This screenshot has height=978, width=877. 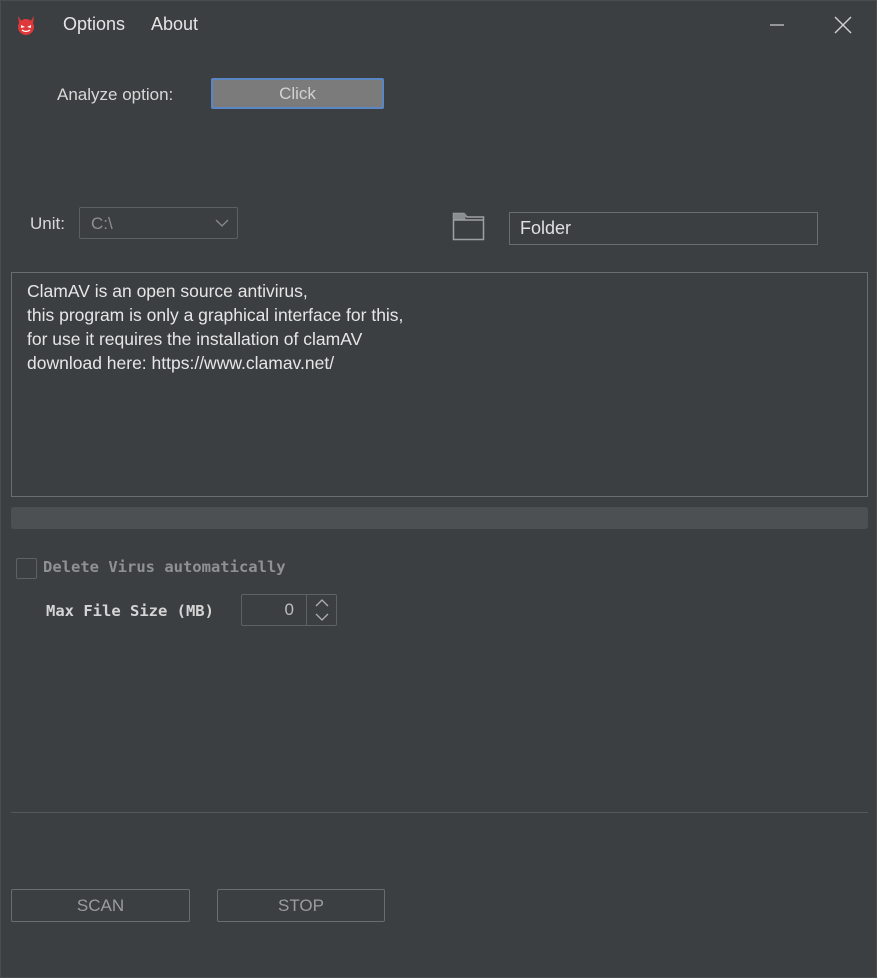 I want to click on chevron-up-icon, so click(x=322, y=602).